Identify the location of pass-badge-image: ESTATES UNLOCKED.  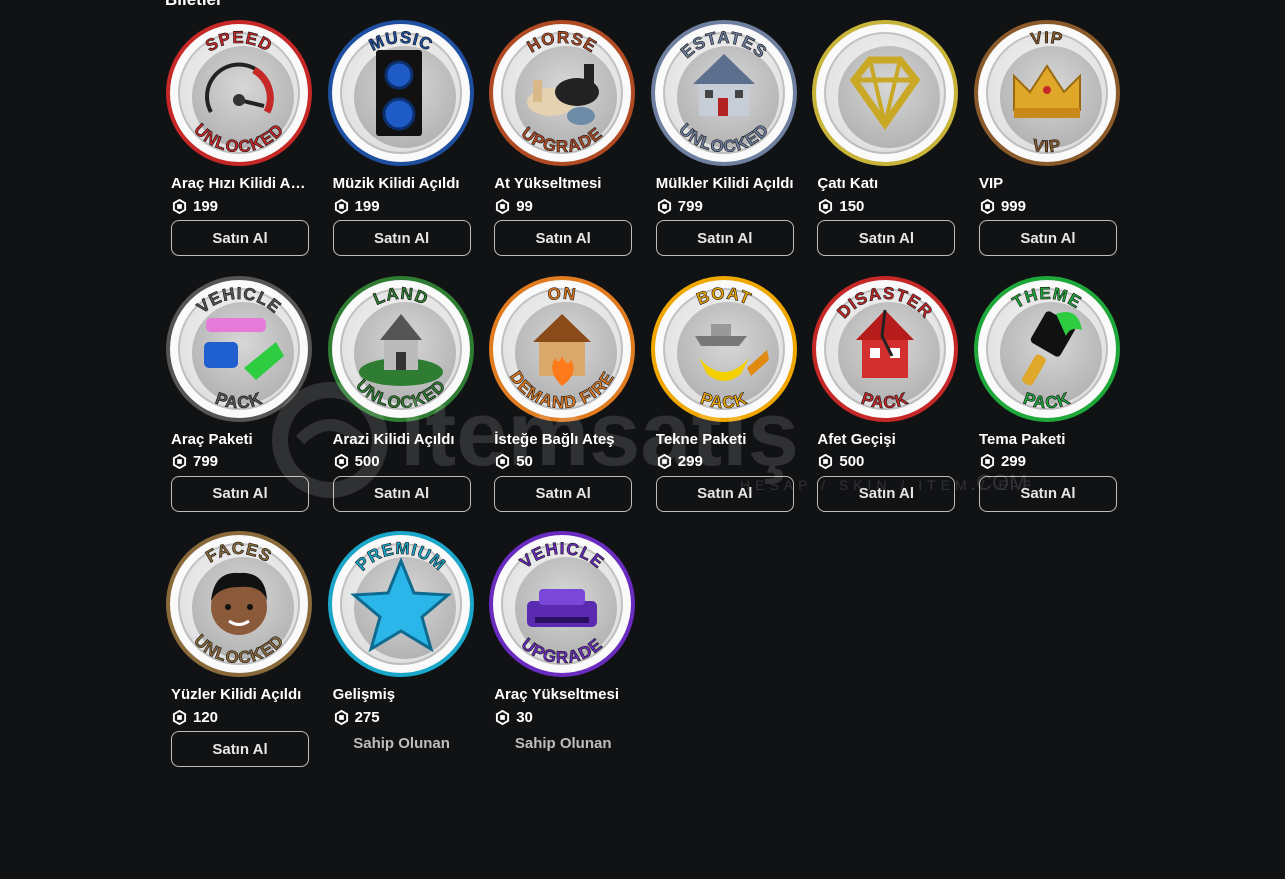
(723, 93).